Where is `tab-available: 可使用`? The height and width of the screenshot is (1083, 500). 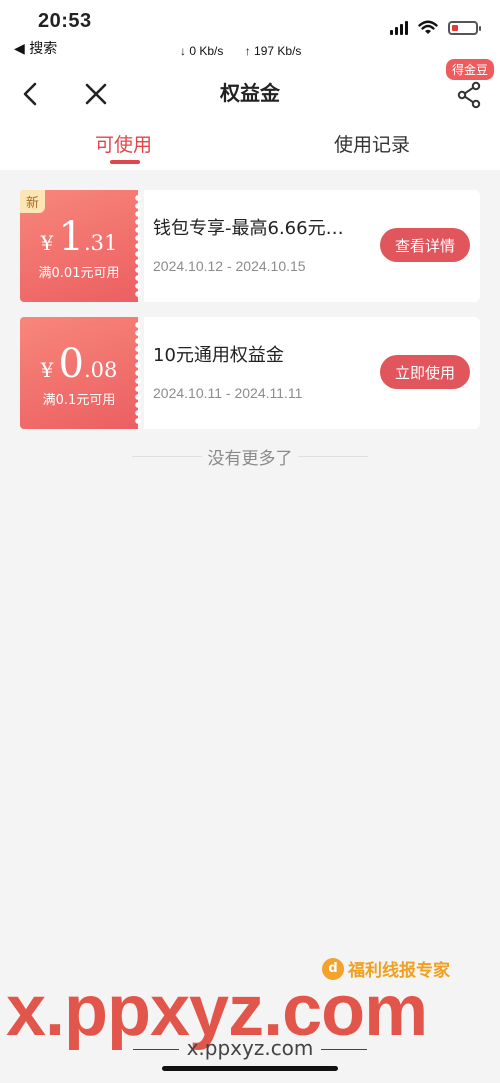 tab-available: 可使用 is located at coordinates (123, 143).